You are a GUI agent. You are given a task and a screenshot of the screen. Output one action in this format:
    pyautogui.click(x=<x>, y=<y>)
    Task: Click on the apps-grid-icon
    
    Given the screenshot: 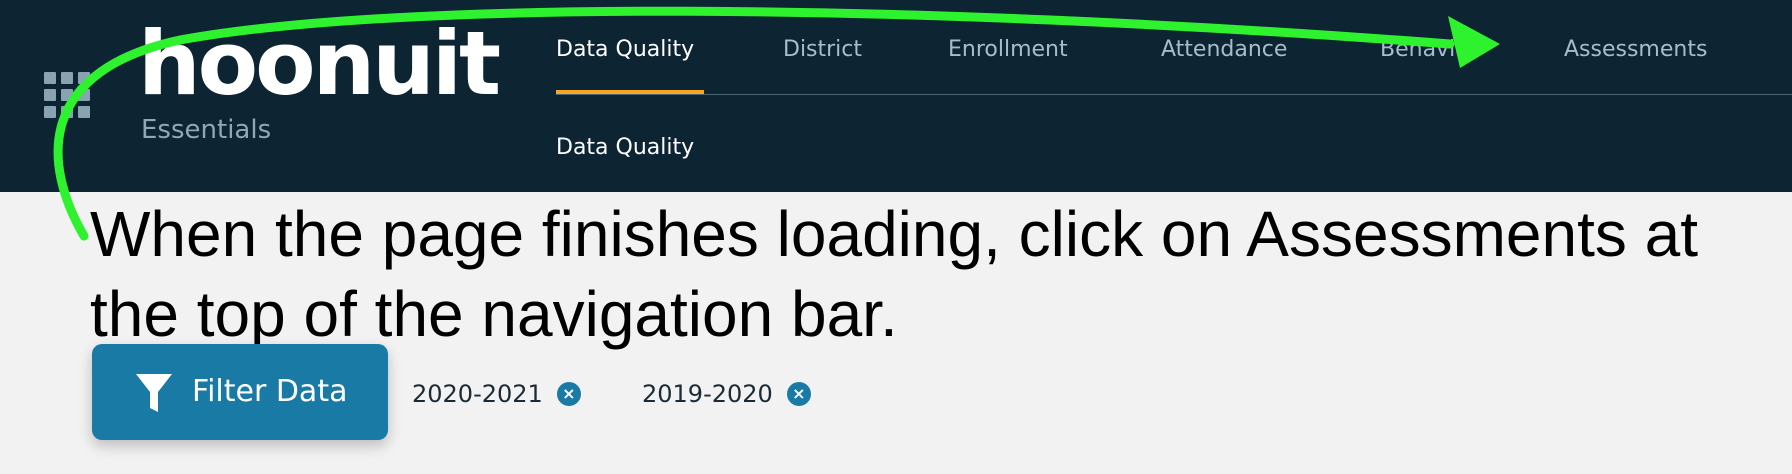 What is the action you would take?
    pyautogui.click(x=68, y=96)
    